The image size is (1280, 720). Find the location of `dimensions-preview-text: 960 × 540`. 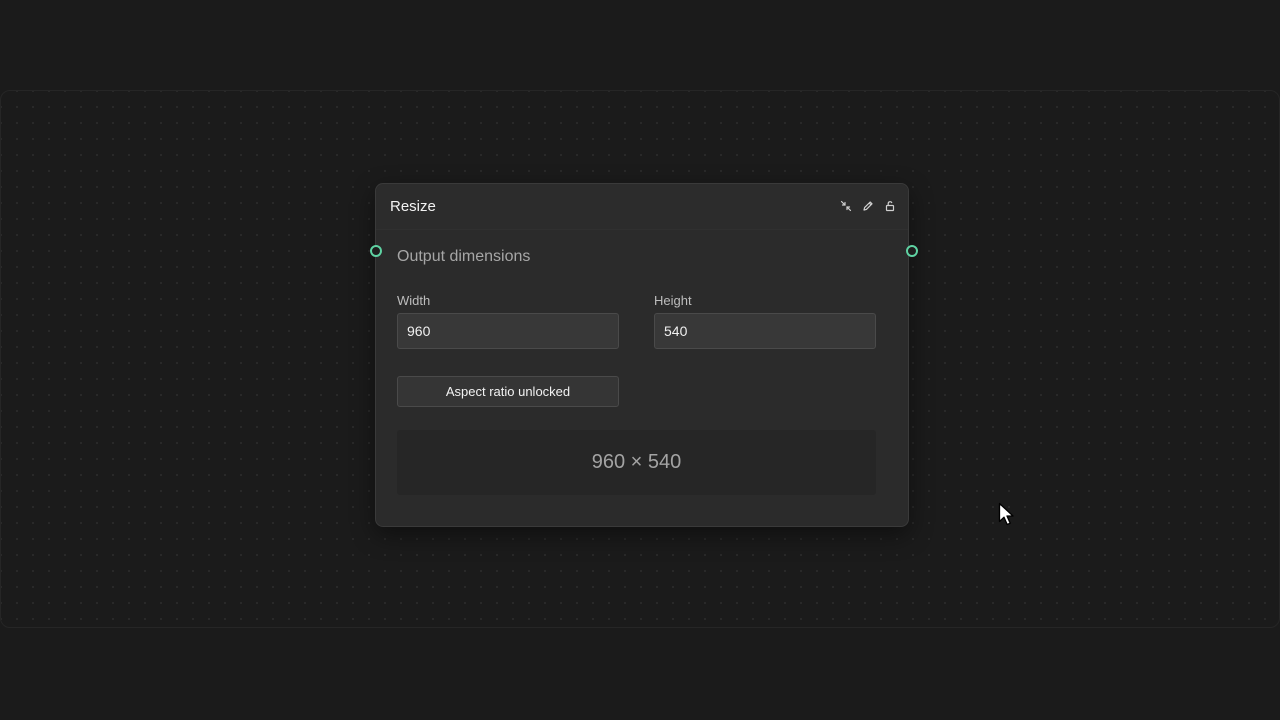

dimensions-preview-text: 960 × 540 is located at coordinates (636, 462).